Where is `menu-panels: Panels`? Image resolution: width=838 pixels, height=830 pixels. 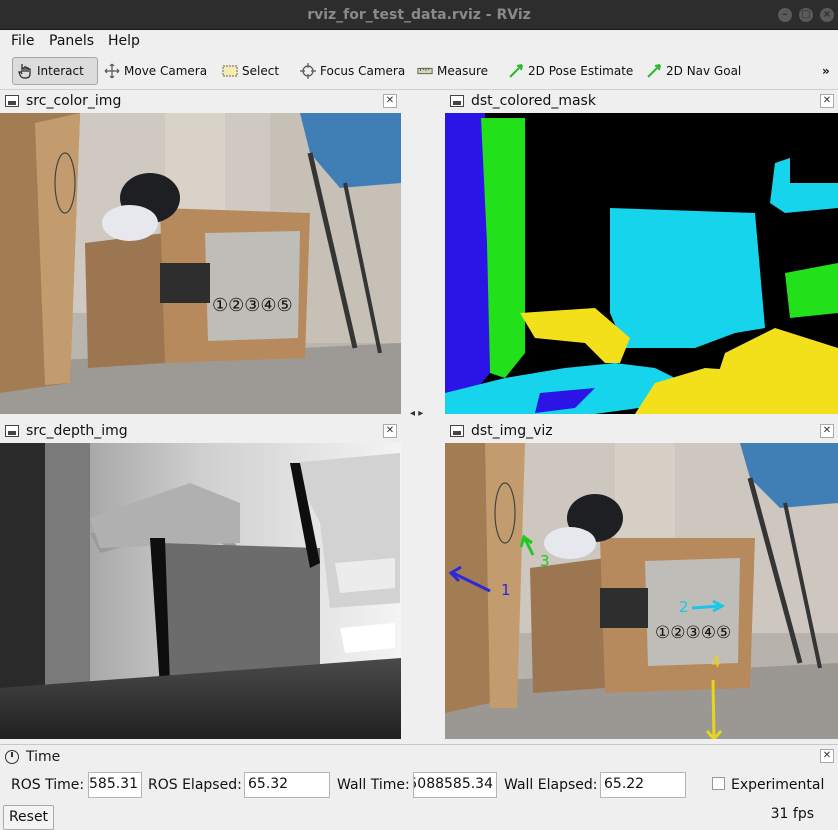
menu-panels: Panels is located at coordinates (71, 41).